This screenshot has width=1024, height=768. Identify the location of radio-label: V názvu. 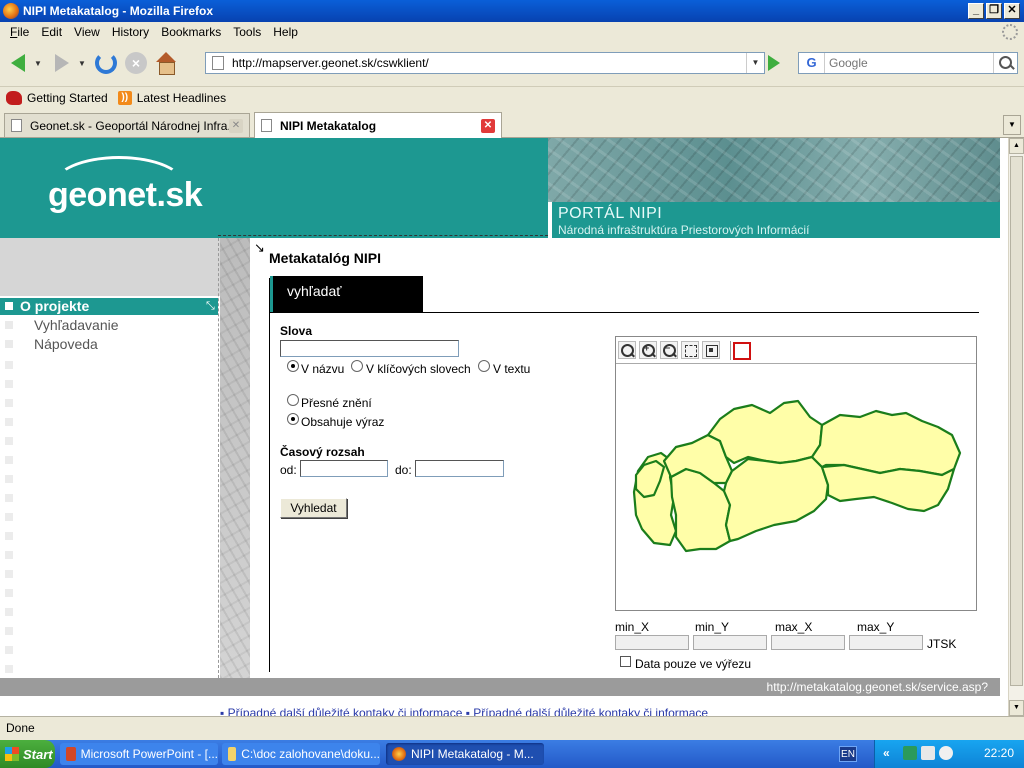
(323, 369).